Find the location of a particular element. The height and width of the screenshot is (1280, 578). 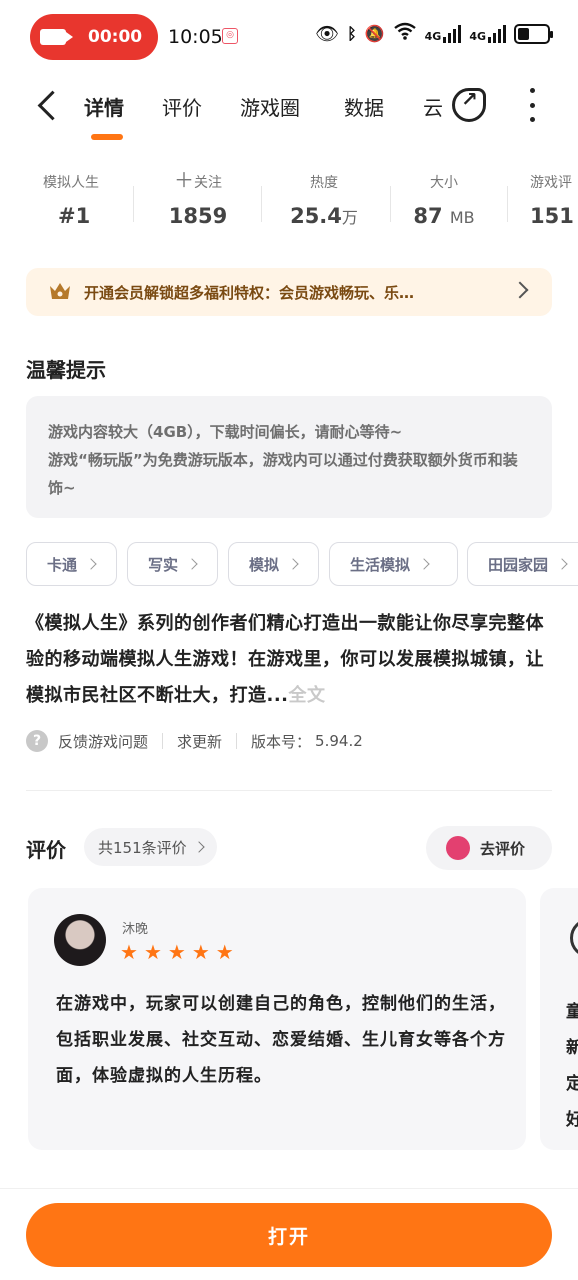

reviews-title: 评价 is located at coordinates (46, 850).